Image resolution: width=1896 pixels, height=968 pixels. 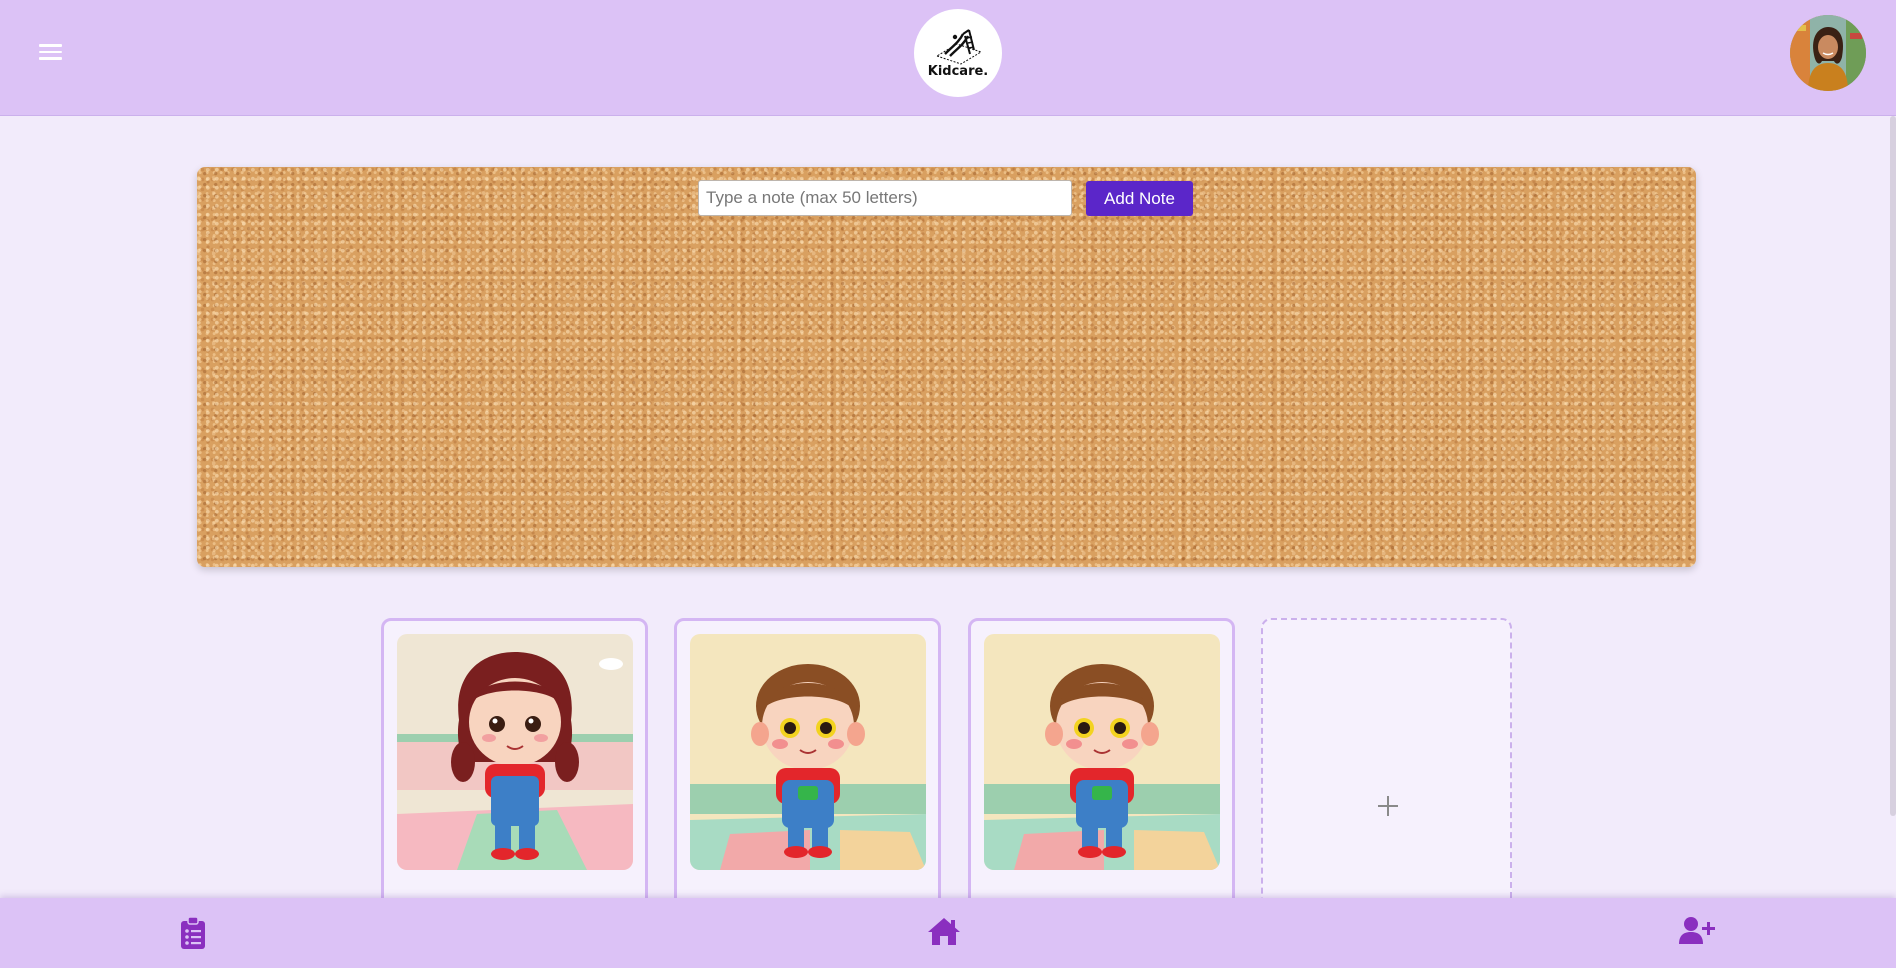 I want to click on plus-icon, so click(x=1388, y=806).